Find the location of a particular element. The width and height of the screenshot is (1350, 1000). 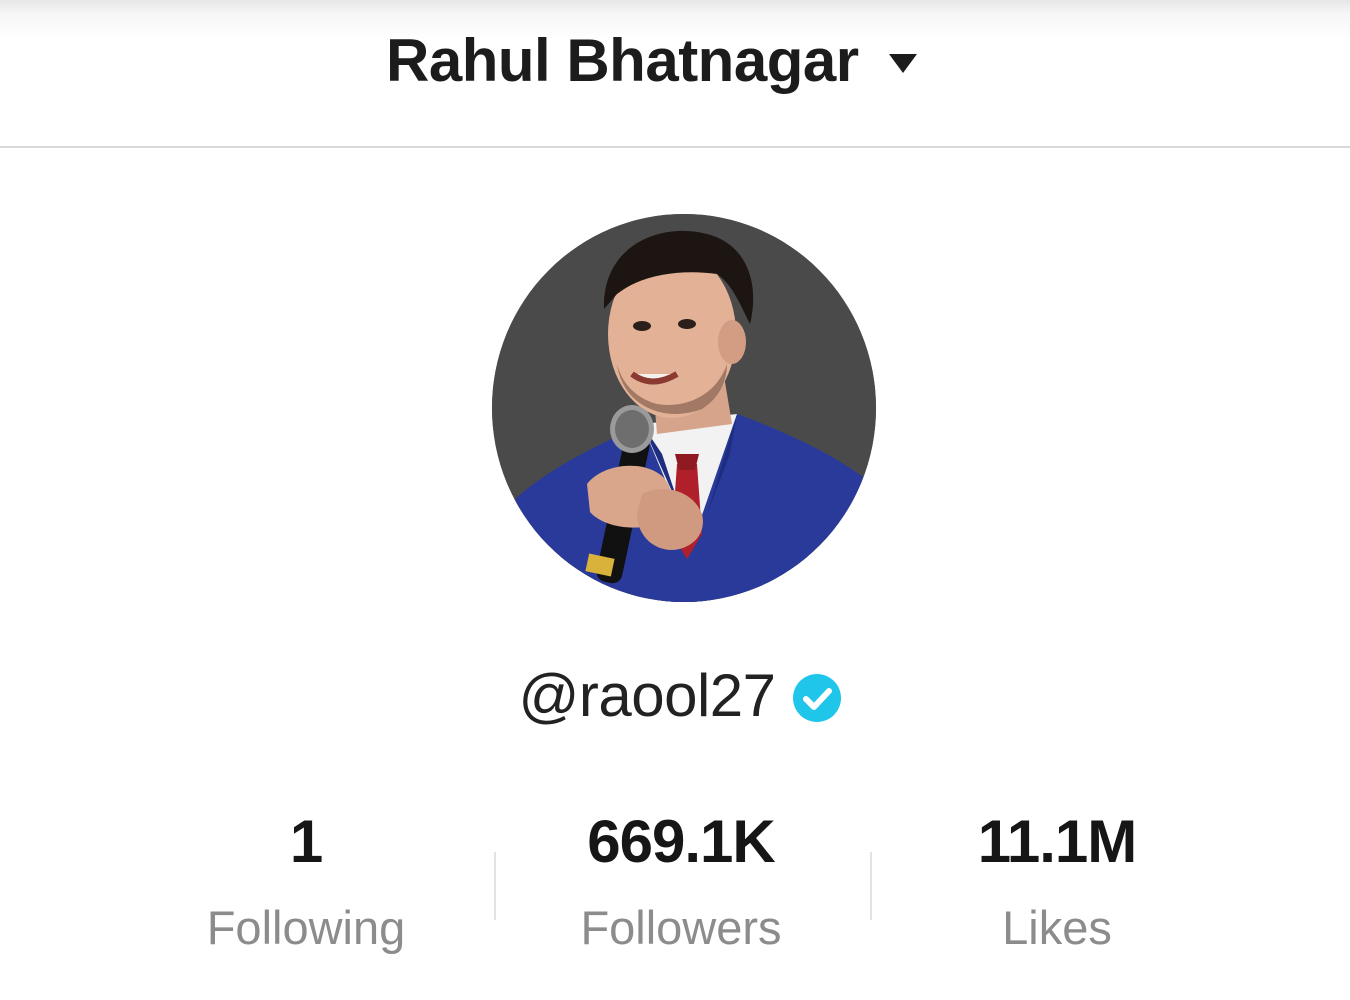

username-handle: @raool27 is located at coordinates (647, 695).